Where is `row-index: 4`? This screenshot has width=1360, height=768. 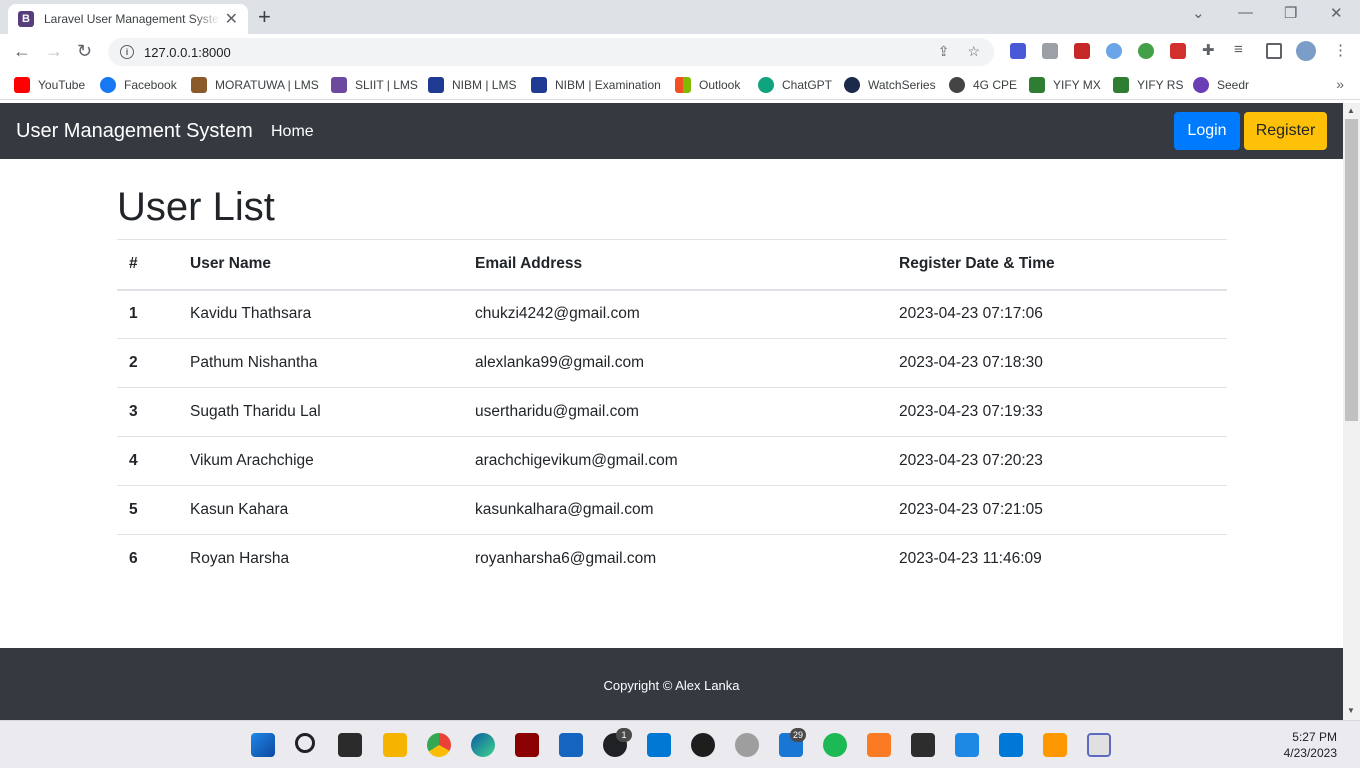
row-index: 4 is located at coordinates (147, 461).